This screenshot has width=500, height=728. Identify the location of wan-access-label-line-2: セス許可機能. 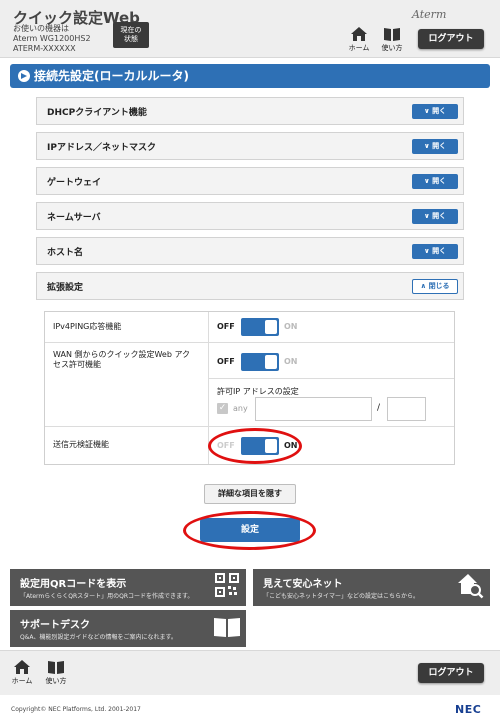
(77, 364).